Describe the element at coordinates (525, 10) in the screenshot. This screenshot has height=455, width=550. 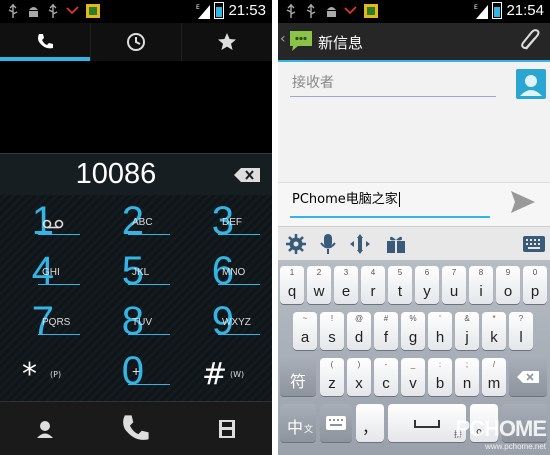
I see `clock: 21:54` at that location.